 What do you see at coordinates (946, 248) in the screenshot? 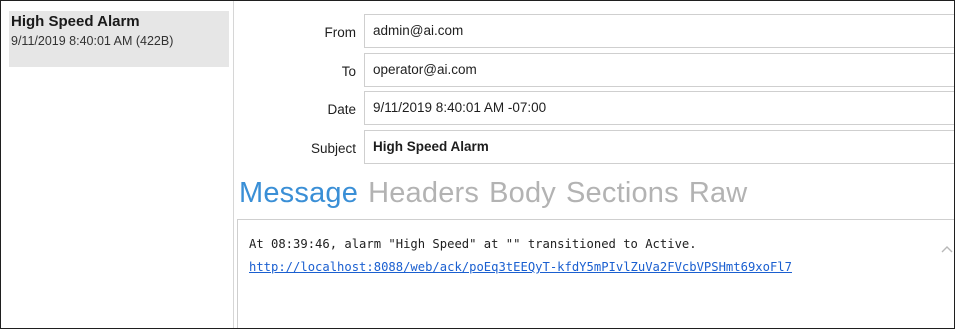
I see `chevron-up-icon` at bounding box center [946, 248].